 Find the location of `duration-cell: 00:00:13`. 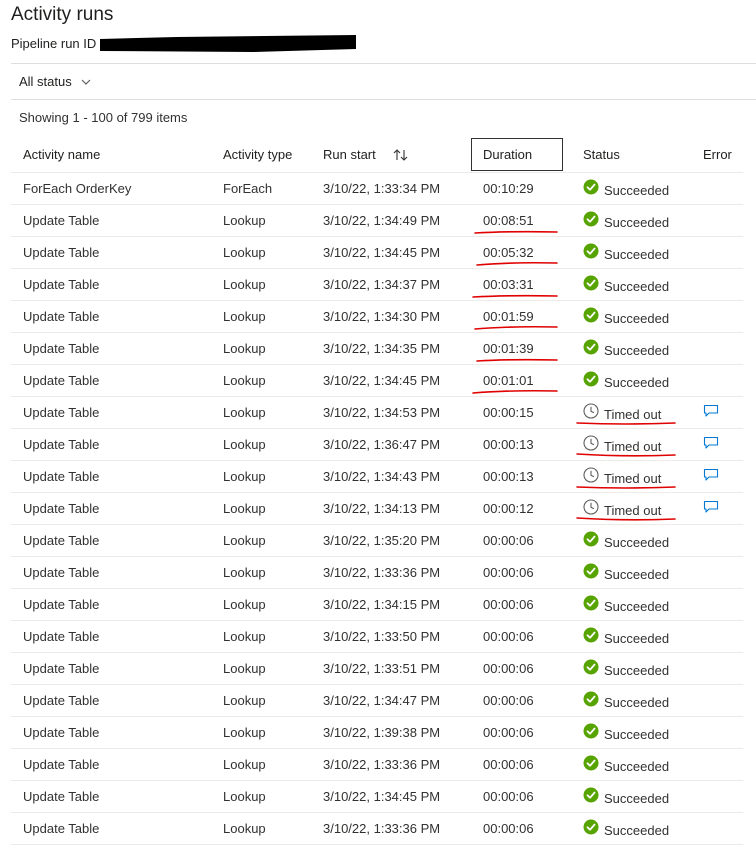

duration-cell: 00:00:13 is located at coordinates (521, 476).